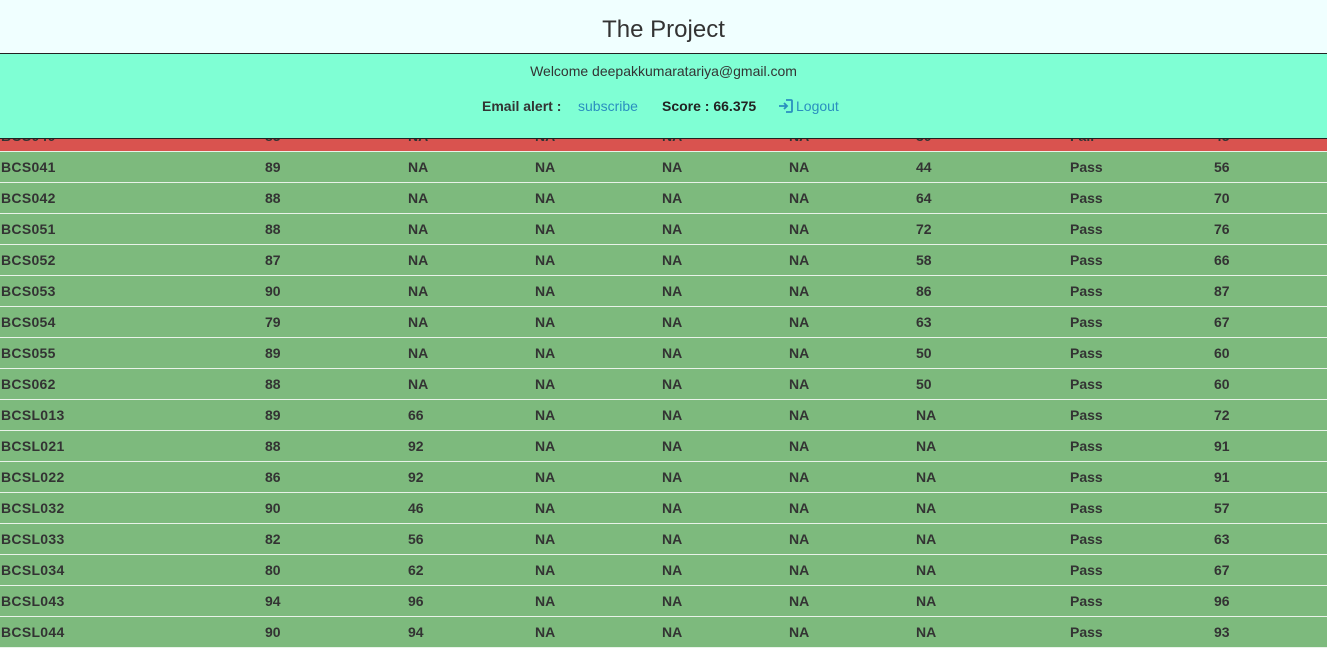 This screenshot has height=648, width=1327. What do you see at coordinates (416, 570) in the screenshot?
I see `marks-col-2: 62` at bounding box center [416, 570].